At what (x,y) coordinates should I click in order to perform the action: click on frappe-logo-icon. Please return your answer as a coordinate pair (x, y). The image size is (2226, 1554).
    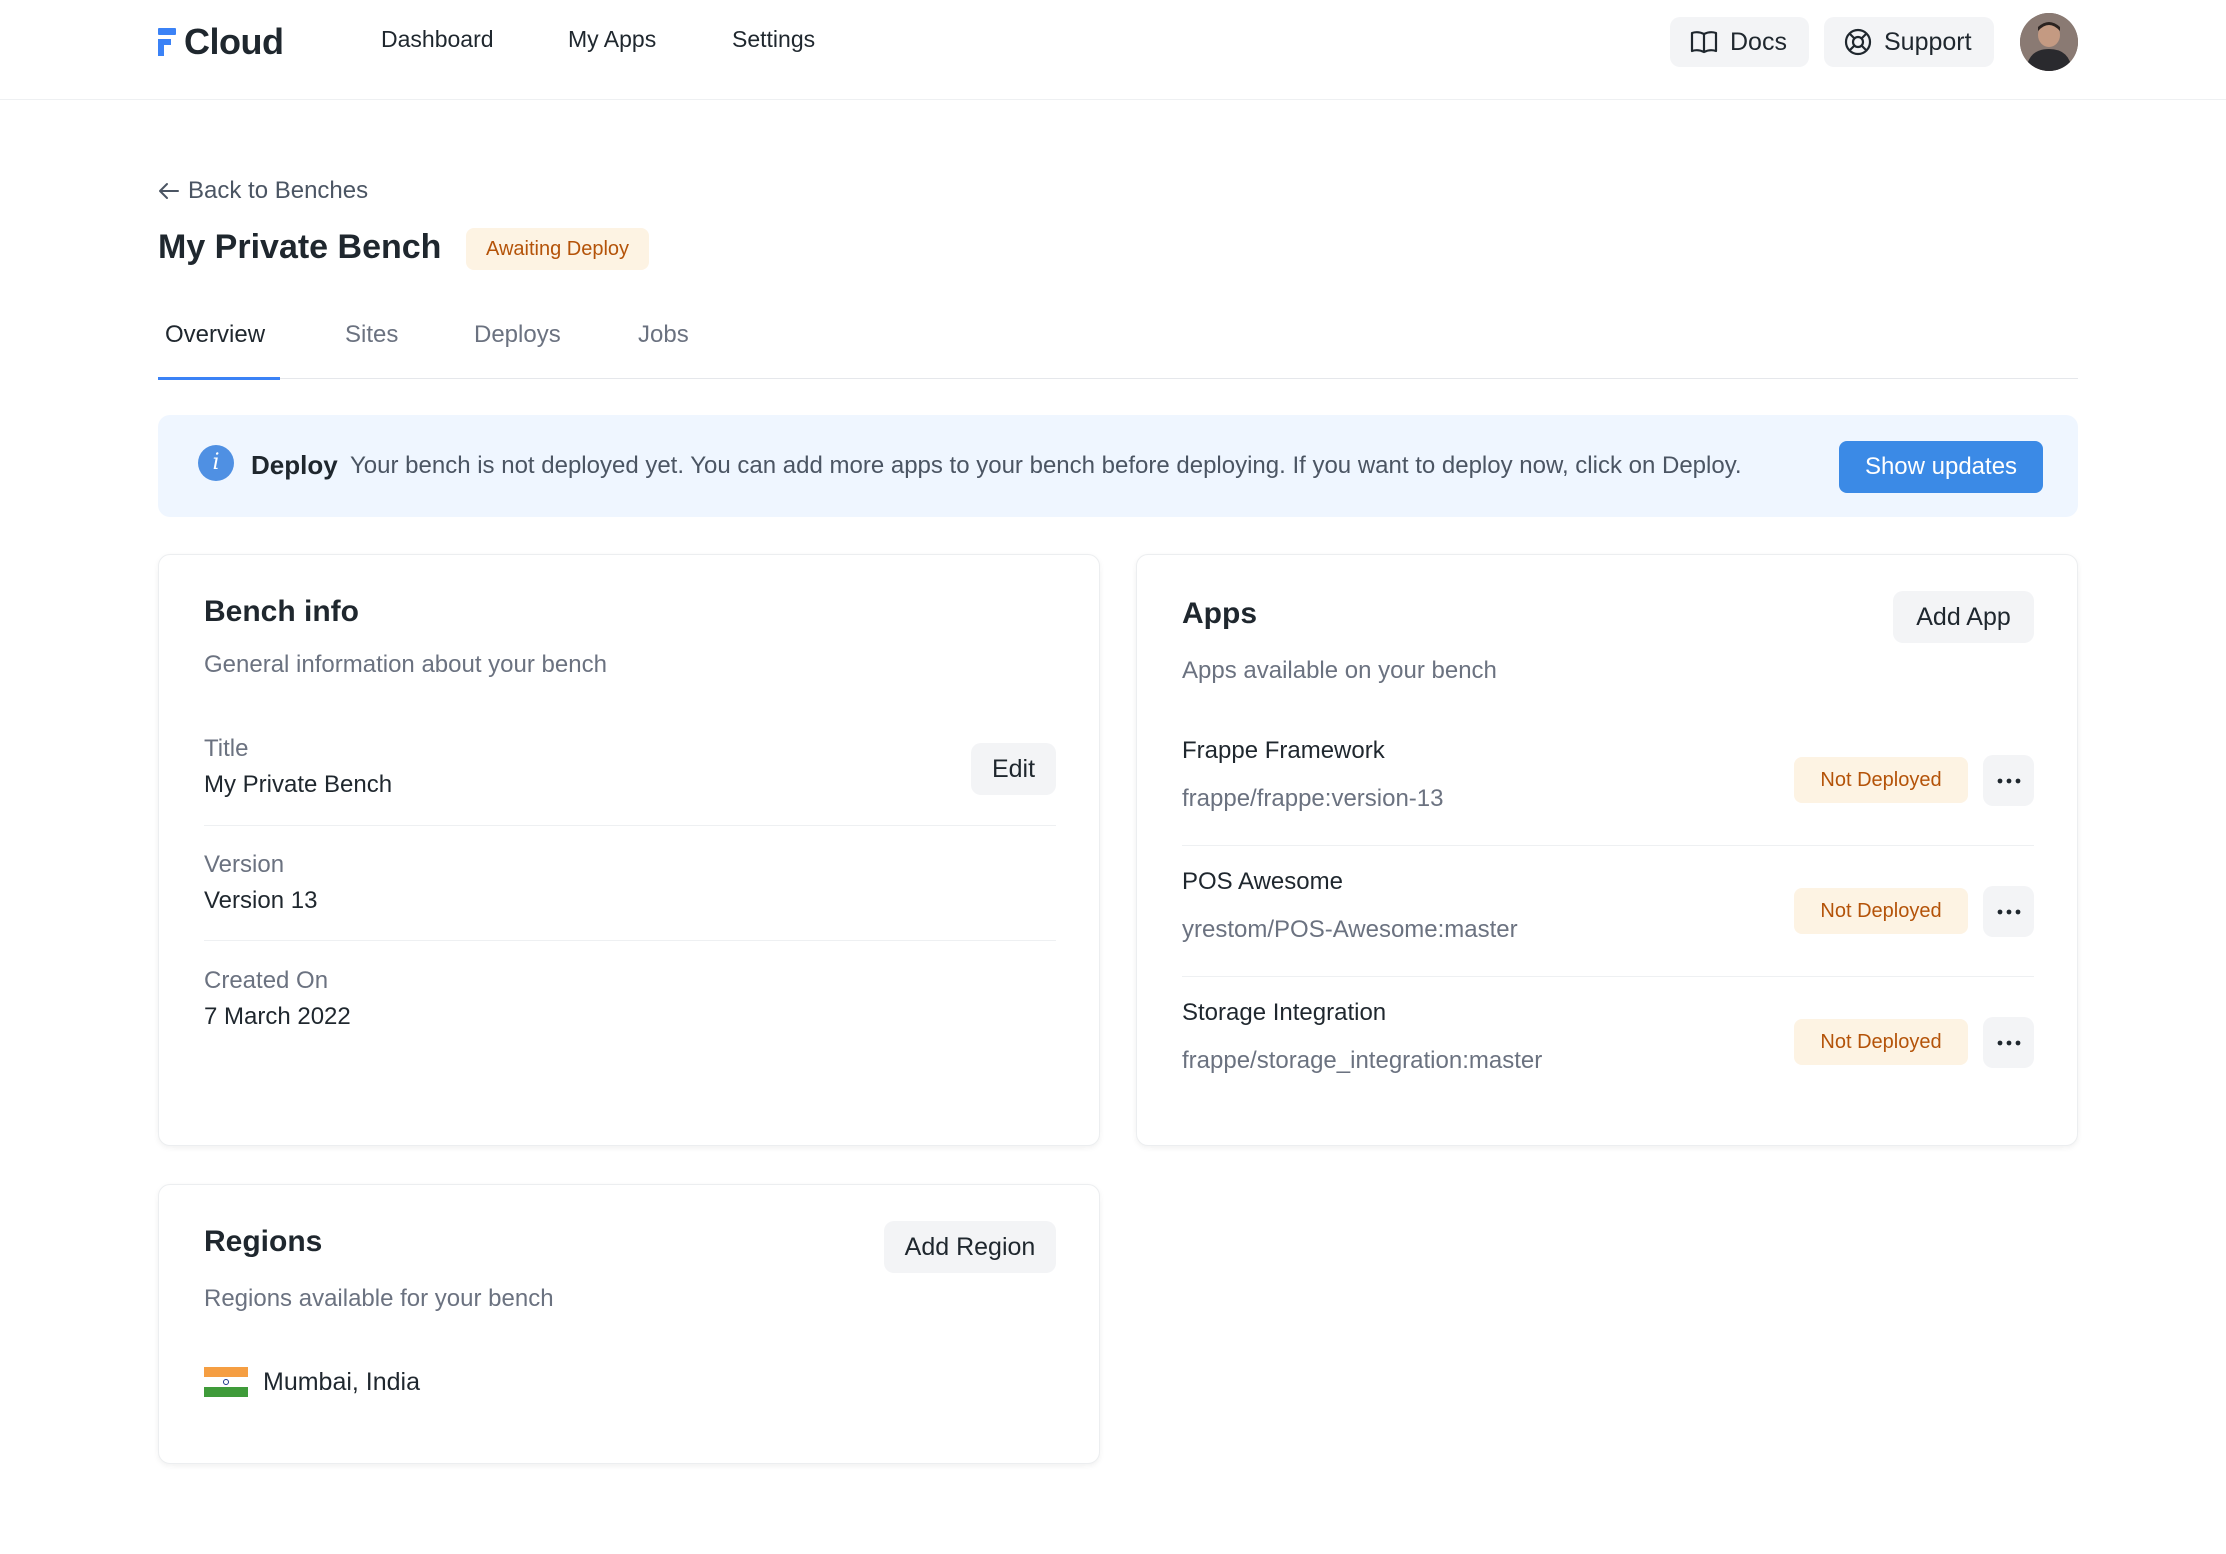
    Looking at the image, I should click on (167, 42).